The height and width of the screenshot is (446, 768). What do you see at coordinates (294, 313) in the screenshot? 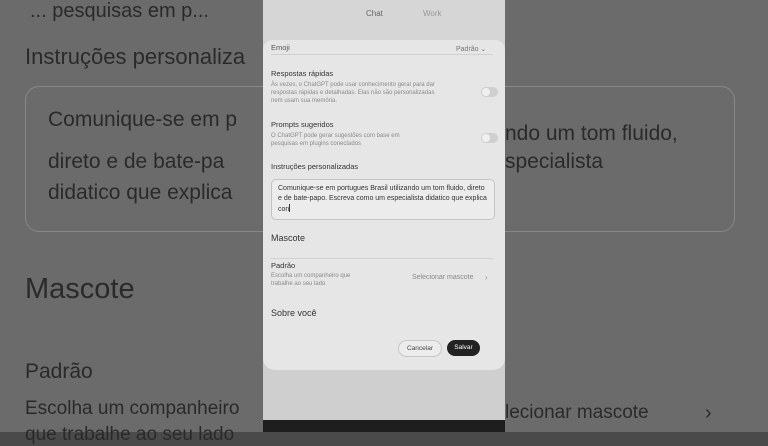
I see `about-you-title: Sobre você` at bounding box center [294, 313].